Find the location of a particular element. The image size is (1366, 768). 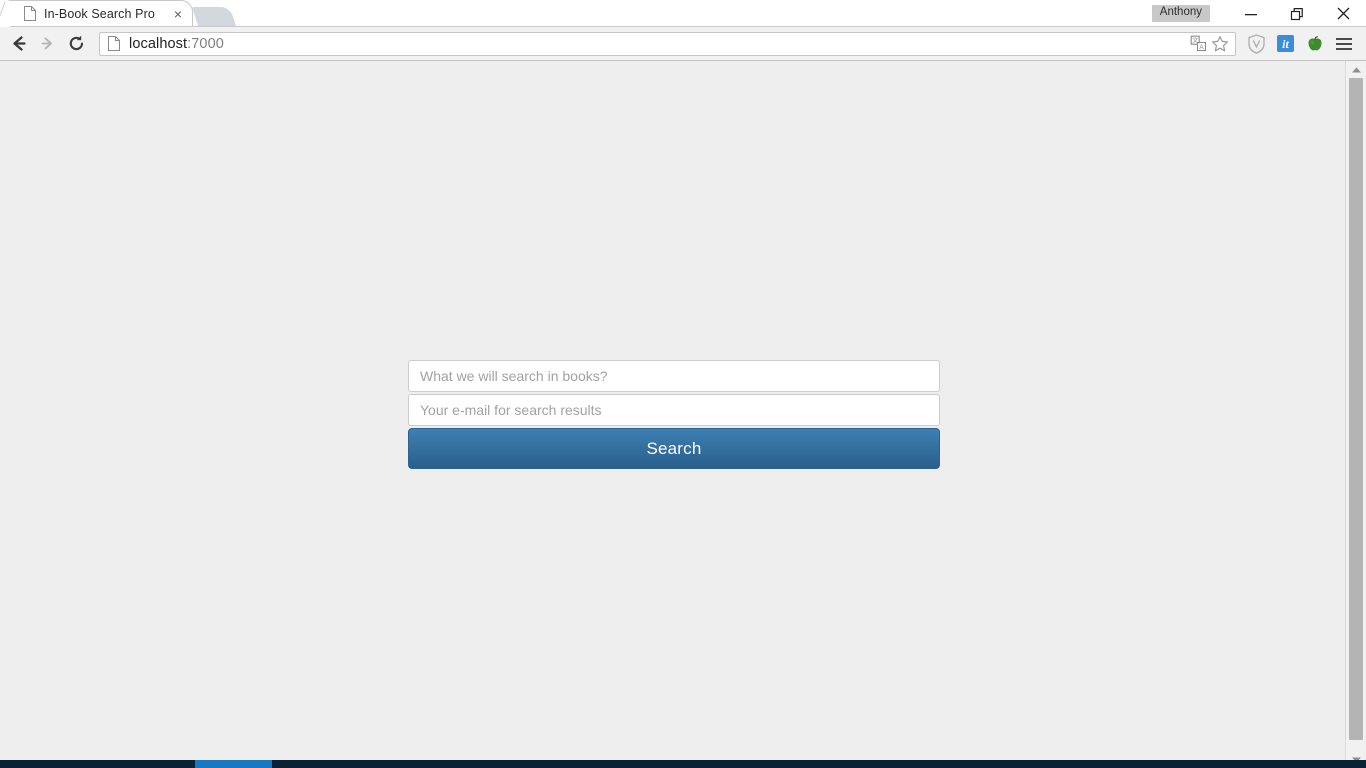

bookmark-star-icon is located at coordinates (1220, 44).